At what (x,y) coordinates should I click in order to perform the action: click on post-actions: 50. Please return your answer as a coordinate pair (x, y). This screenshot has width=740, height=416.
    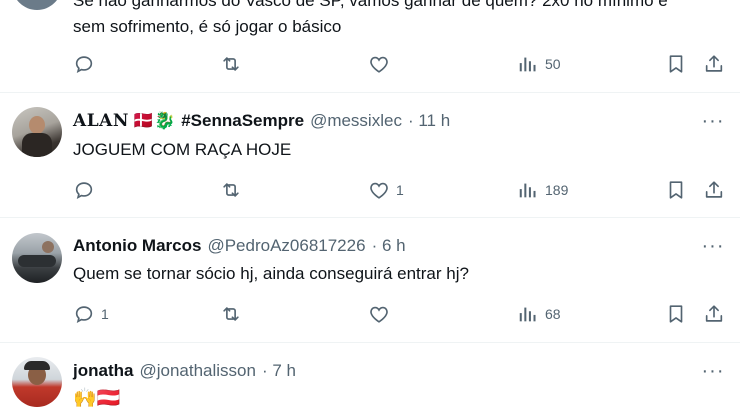
    Looking at the image, I should click on (370, 64).